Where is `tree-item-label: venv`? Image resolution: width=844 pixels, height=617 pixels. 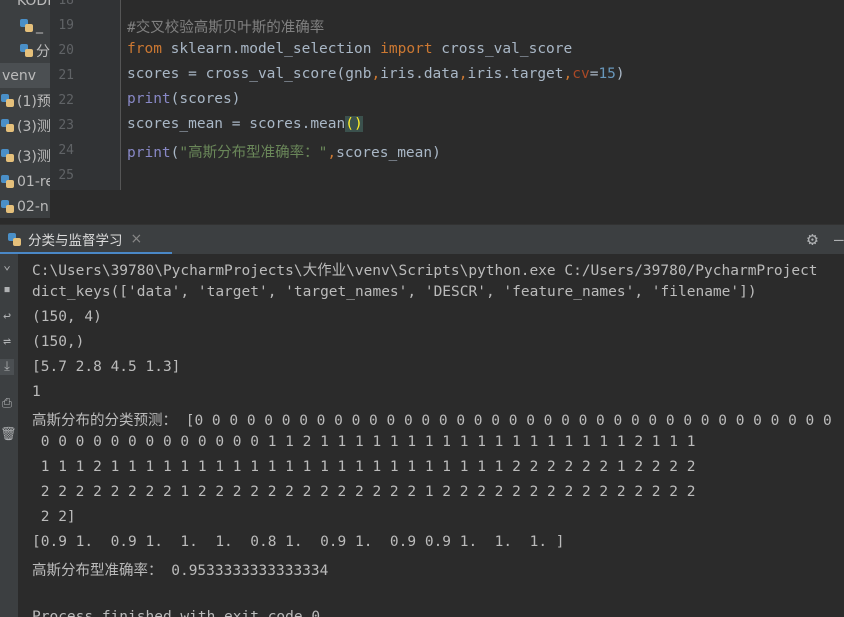
tree-item-label: venv is located at coordinates (19, 75).